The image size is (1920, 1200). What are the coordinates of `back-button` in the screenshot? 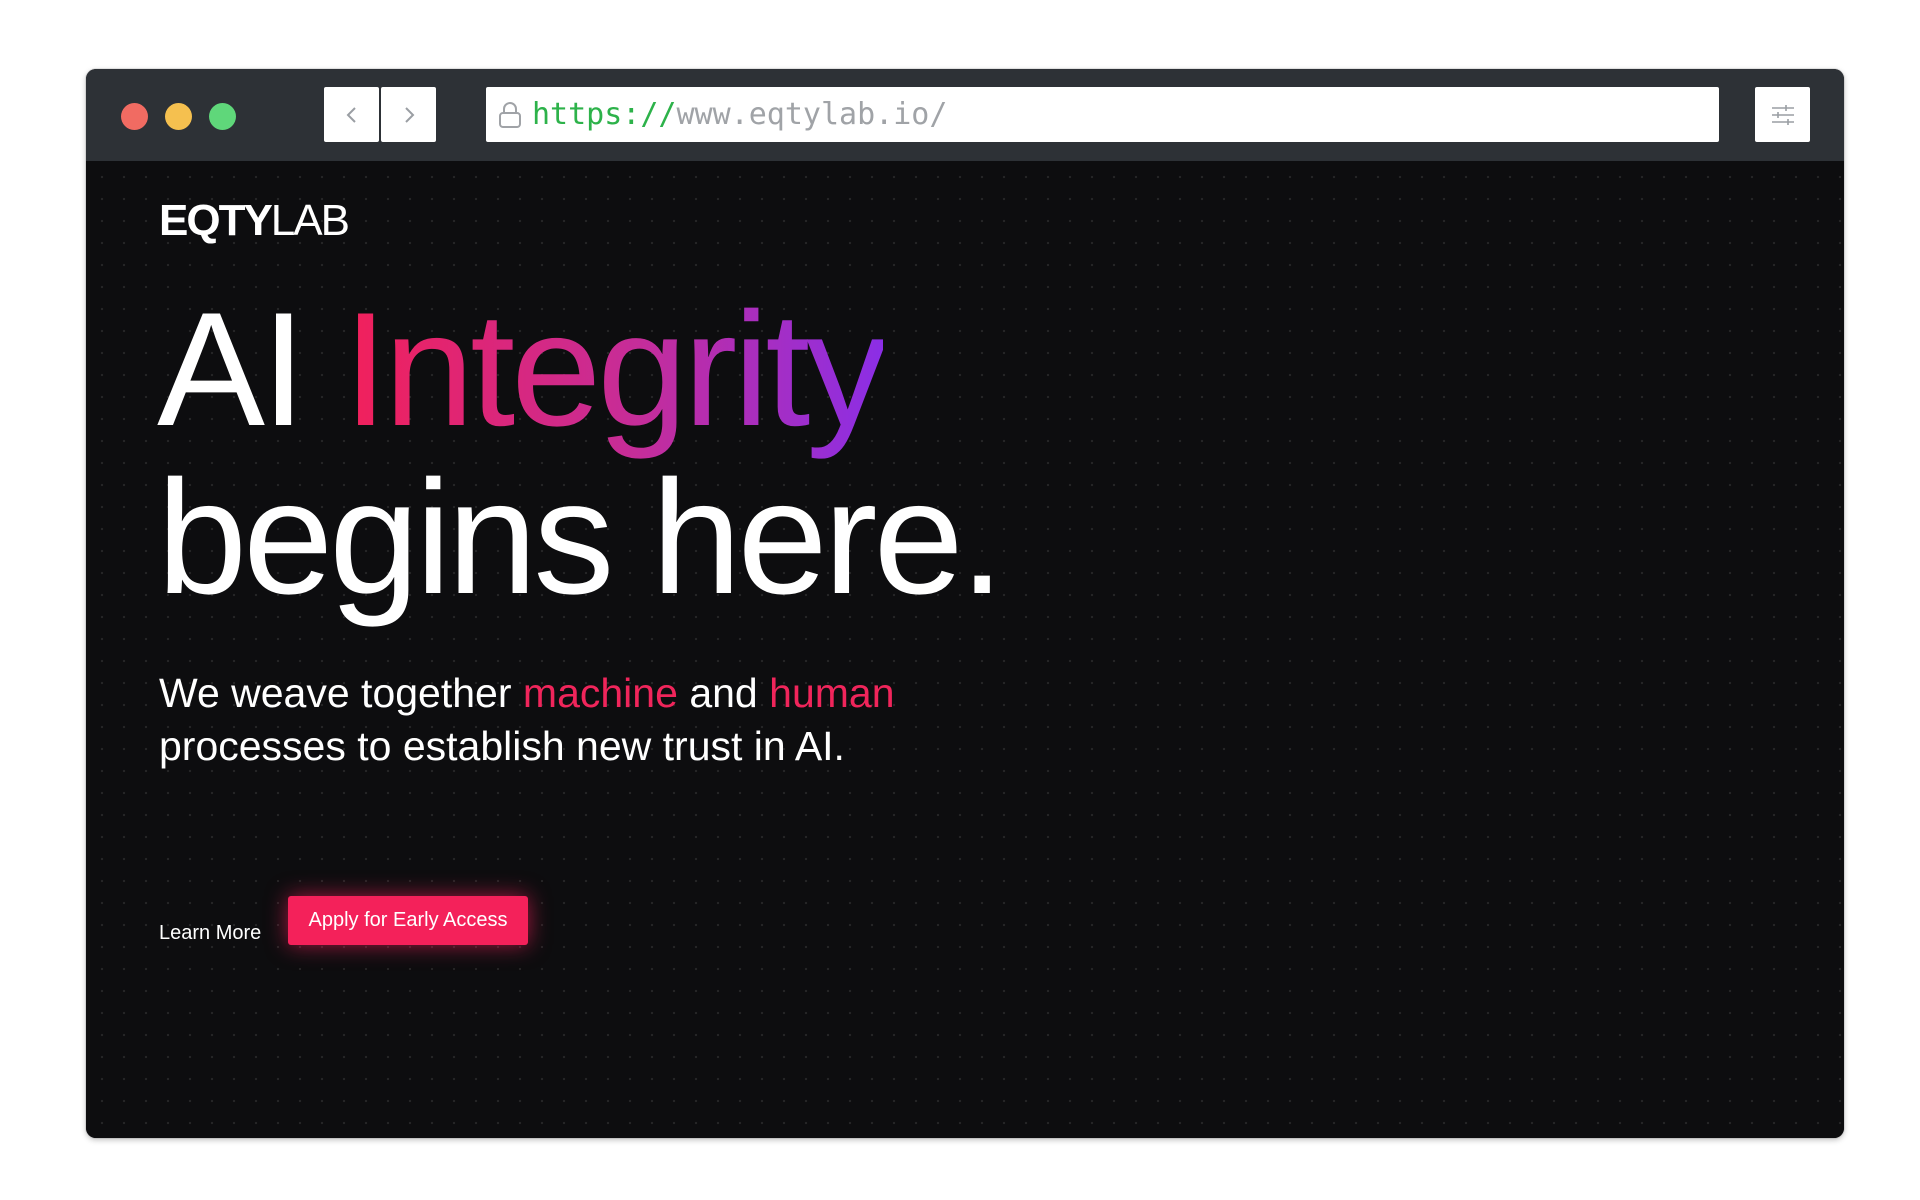 It's located at (351, 114).